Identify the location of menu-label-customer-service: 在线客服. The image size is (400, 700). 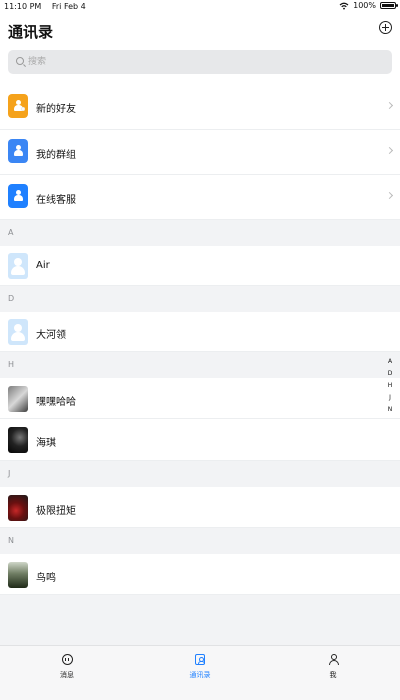
(56, 200).